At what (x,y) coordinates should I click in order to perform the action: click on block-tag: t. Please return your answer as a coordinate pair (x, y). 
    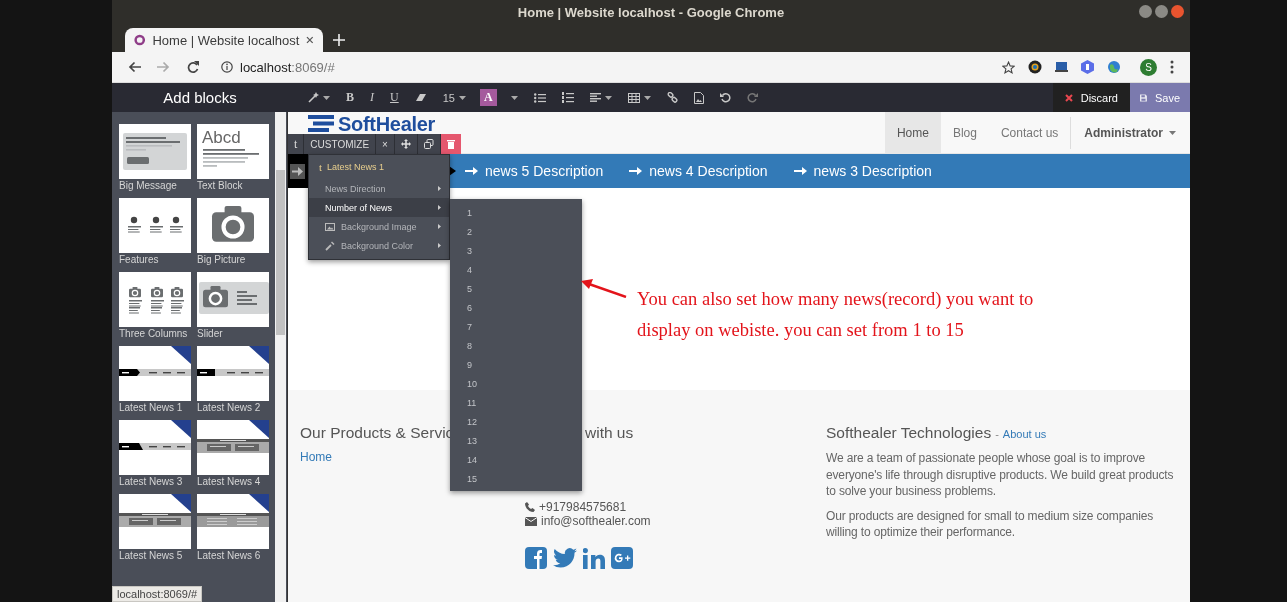
    Looking at the image, I should click on (321, 167).